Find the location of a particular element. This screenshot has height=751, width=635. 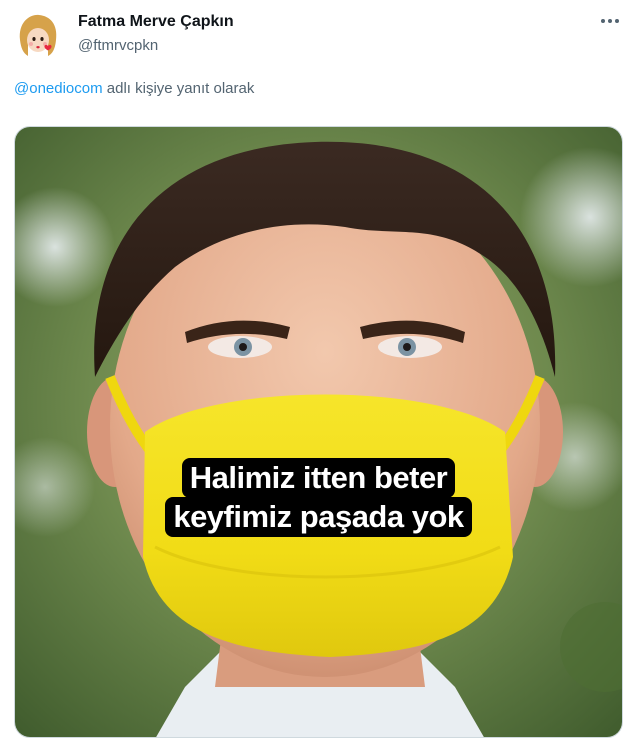

more-dots-icon is located at coordinates (610, 21).